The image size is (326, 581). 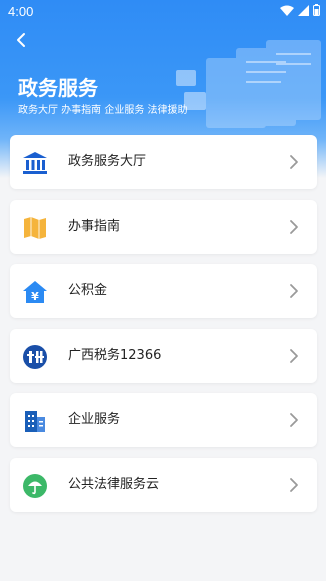 What do you see at coordinates (163, 355) in the screenshot?
I see `service-item-tax: 广西税务12366` at bounding box center [163, 355].